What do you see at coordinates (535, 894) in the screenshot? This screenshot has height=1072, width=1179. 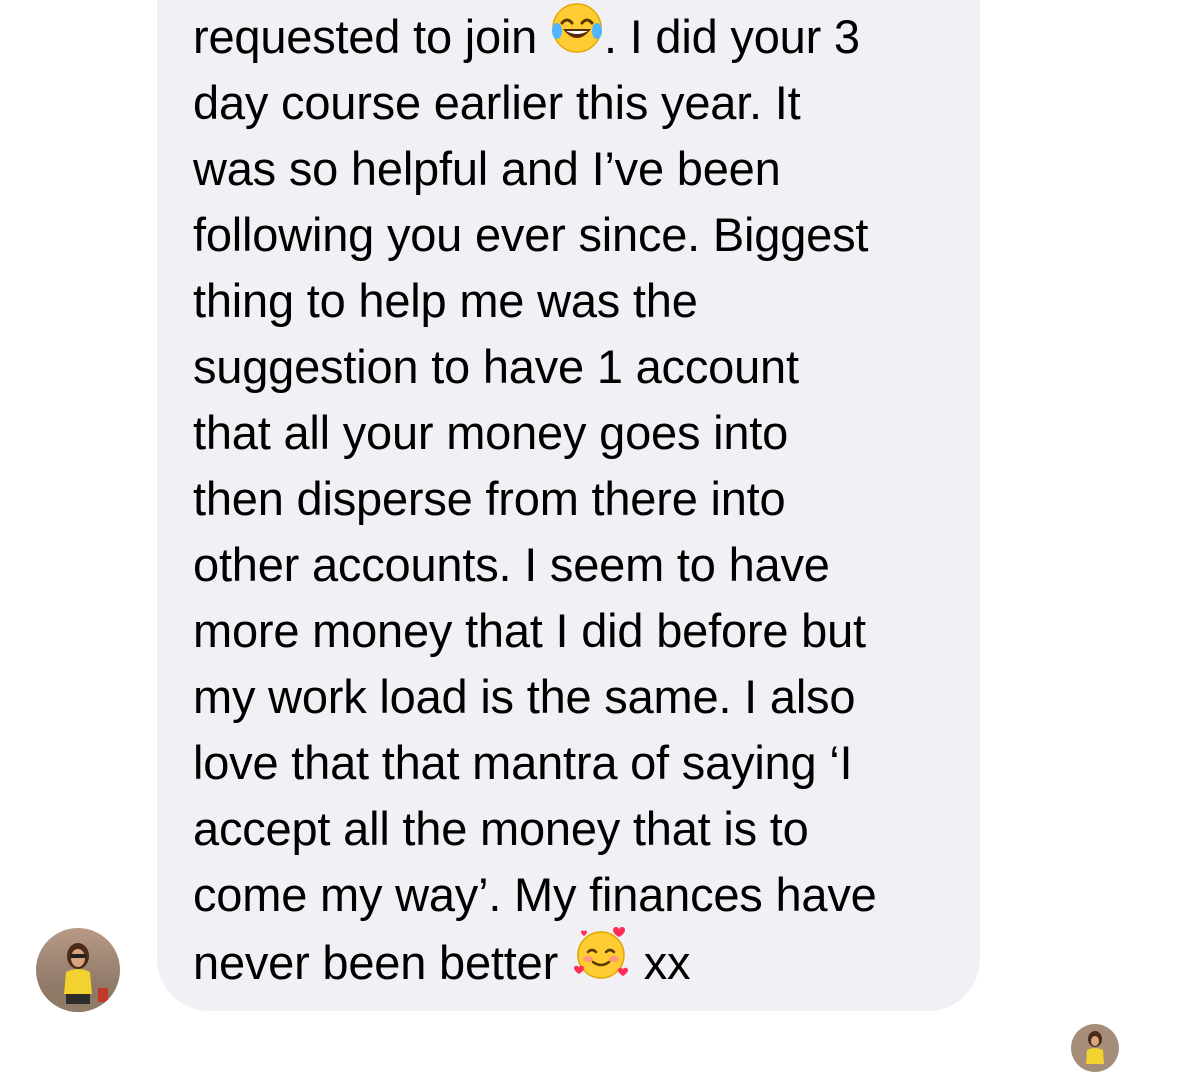 I see `message-line: come my way’. My finances have` at bounding box center [535, 894].